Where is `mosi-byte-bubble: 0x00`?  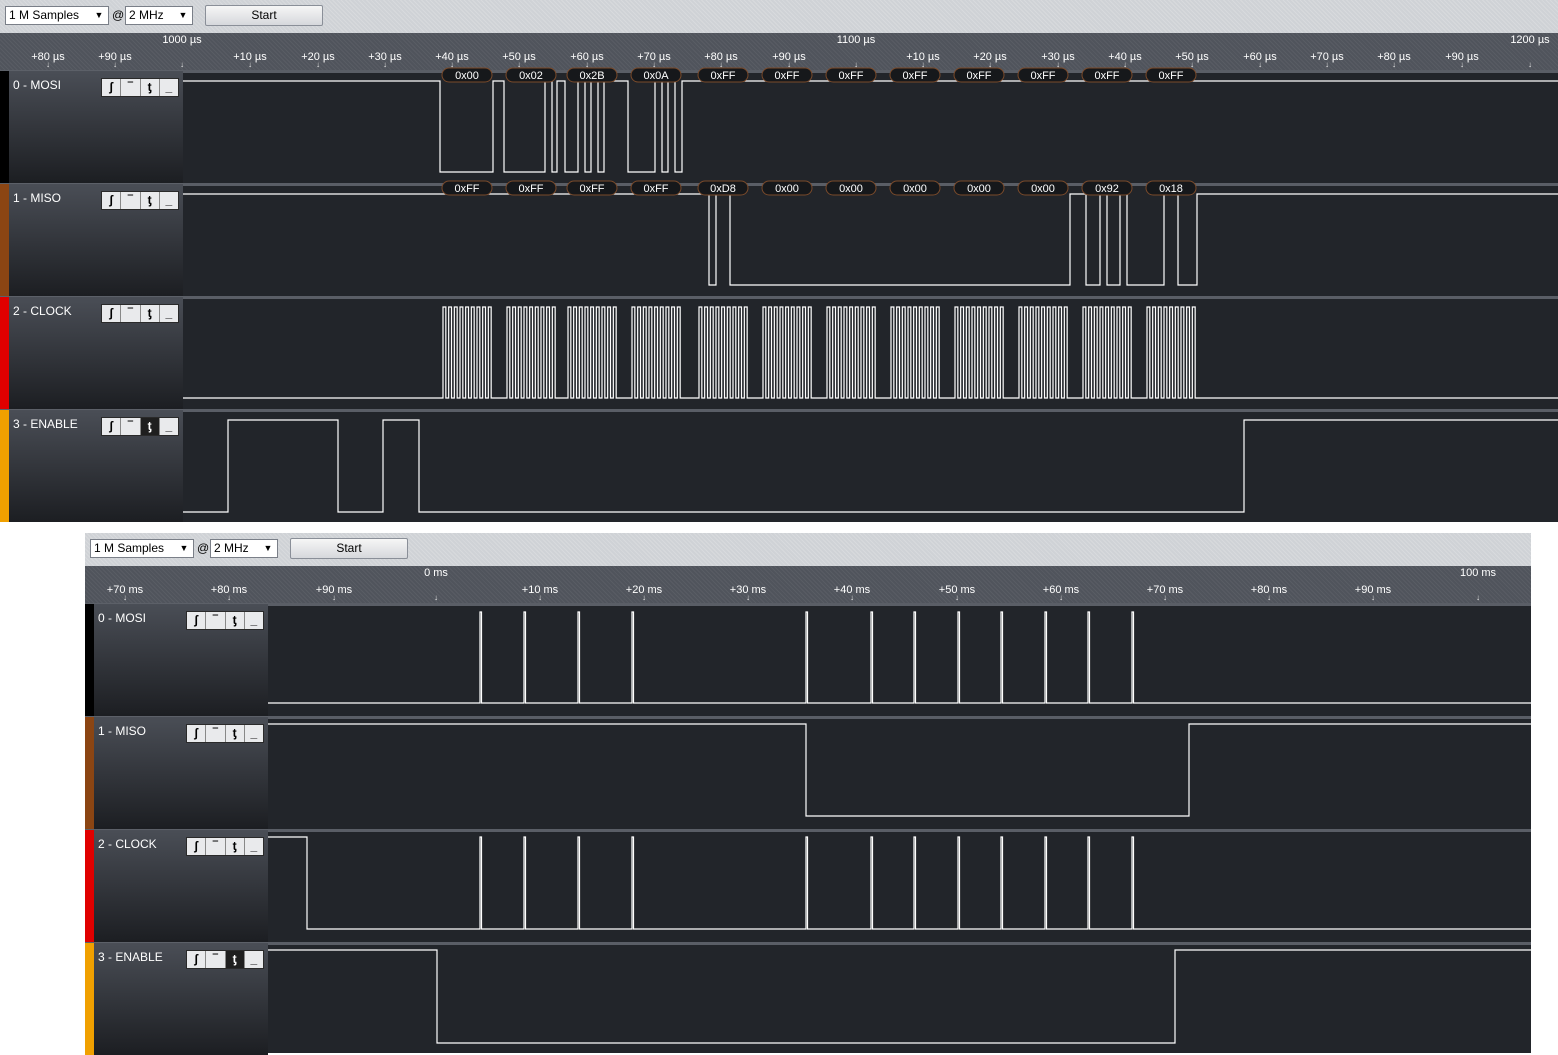 mosi-byte-bubble: 0x00 is located at coordinates (467, 75).